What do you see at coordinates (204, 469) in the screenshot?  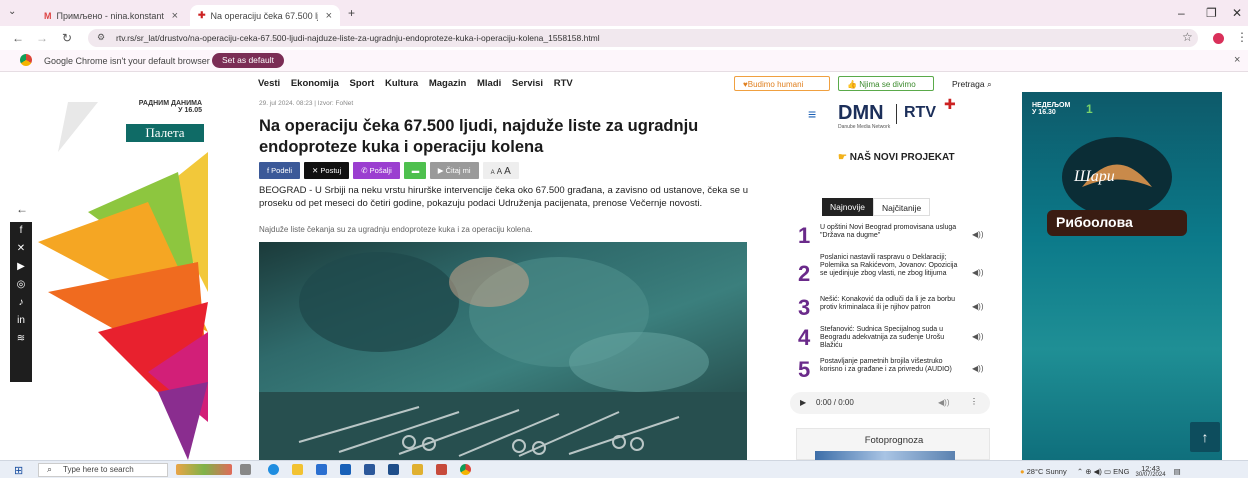 I see `news-widget-icon` at bounding box center [204, 469].